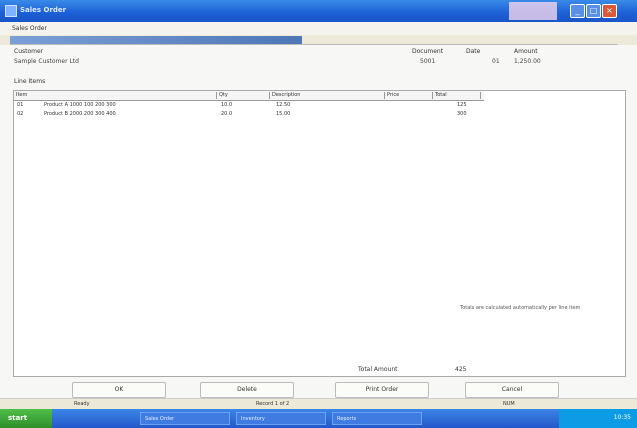 Image resolution: width=637 pixels, height=428 pixels. Describe the element at coordinates (244, 95) in the screenshot. I see `col-qty: Qty` at that location.